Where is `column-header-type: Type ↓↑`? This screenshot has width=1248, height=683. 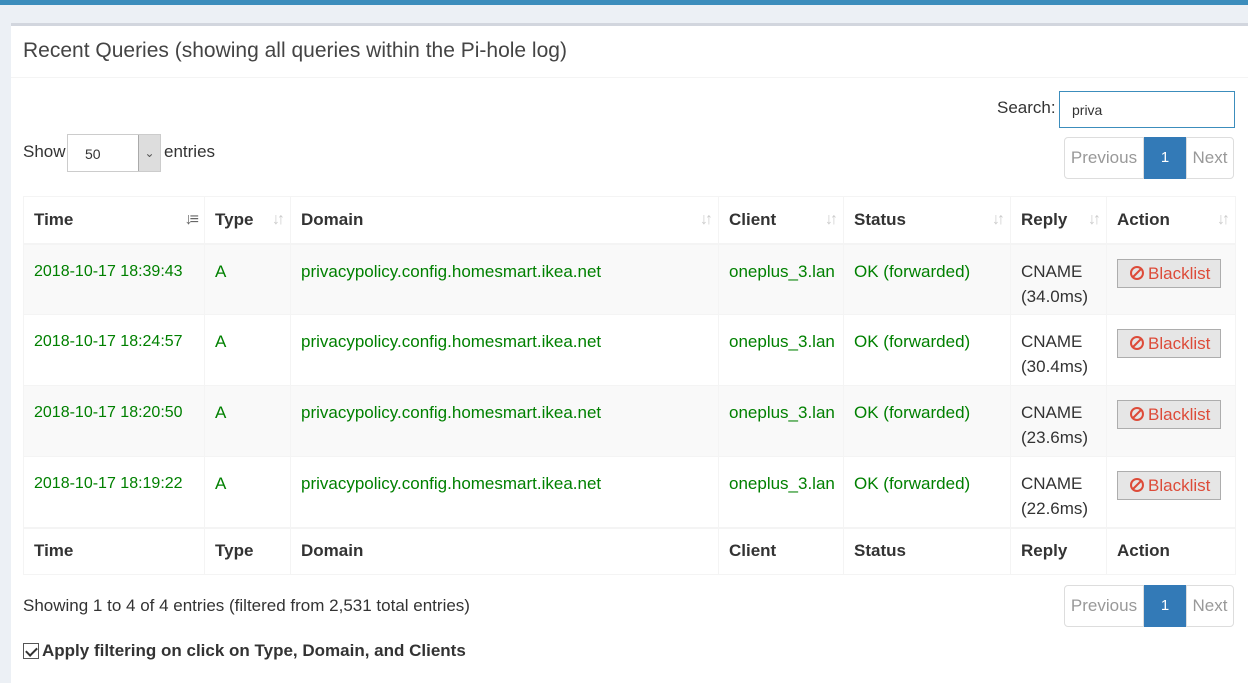
column-header-type: Type ↓↑ is located at coordinates (247, 220).